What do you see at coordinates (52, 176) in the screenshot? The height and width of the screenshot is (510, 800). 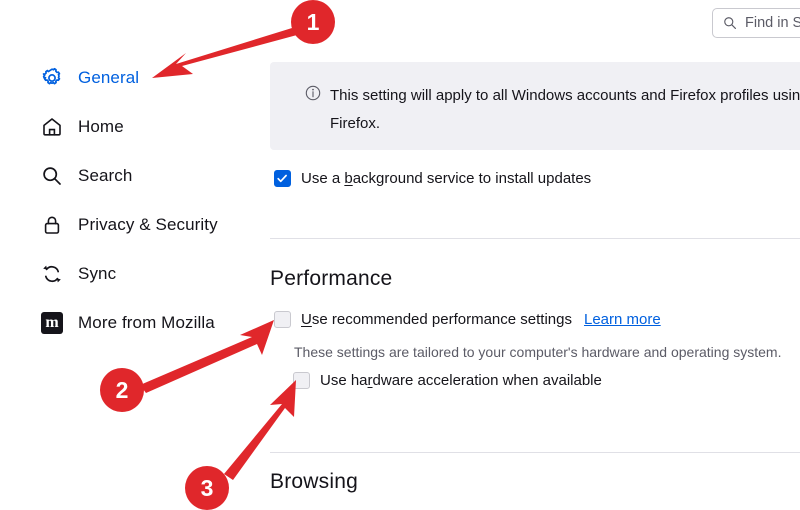 I see `magnifier-icon` at bounding box center [52, 176].